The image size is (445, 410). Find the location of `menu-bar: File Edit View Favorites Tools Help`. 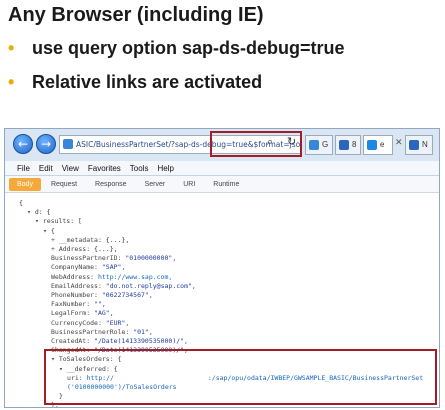

menu-bar: File Edit View Favorites Tools Help is located at coordinates (222, 168).